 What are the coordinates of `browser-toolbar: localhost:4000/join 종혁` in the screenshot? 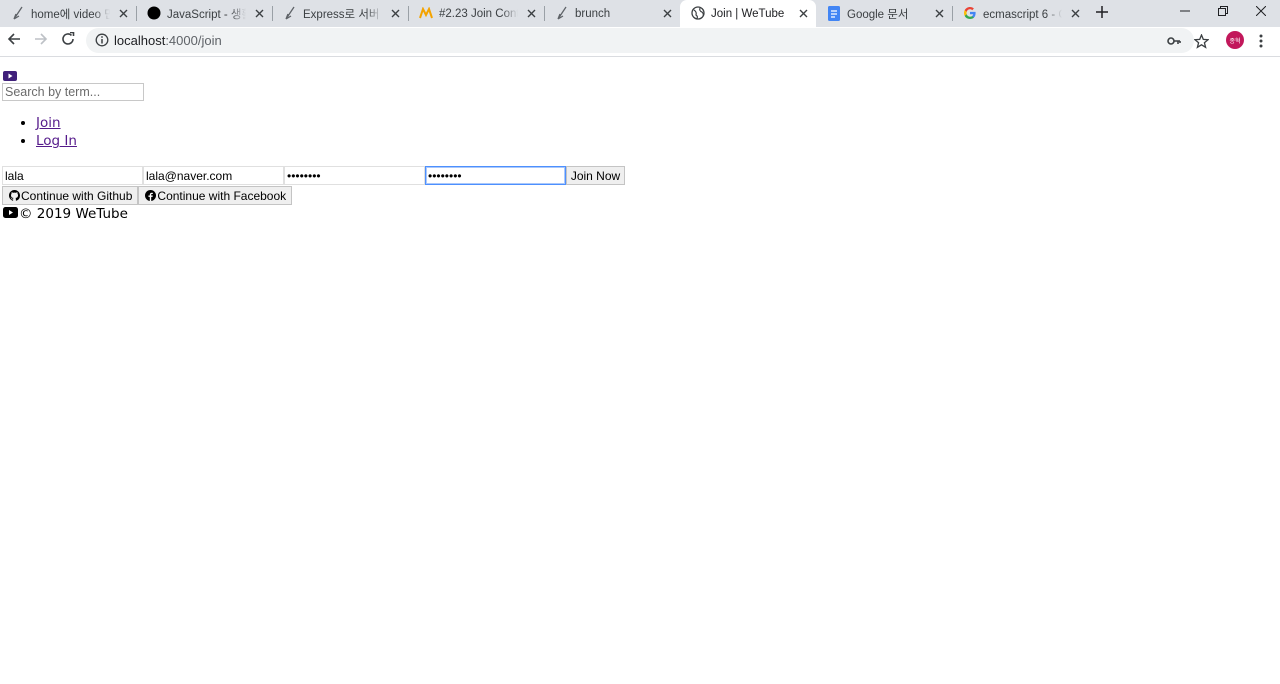 It's located at (640, 42).